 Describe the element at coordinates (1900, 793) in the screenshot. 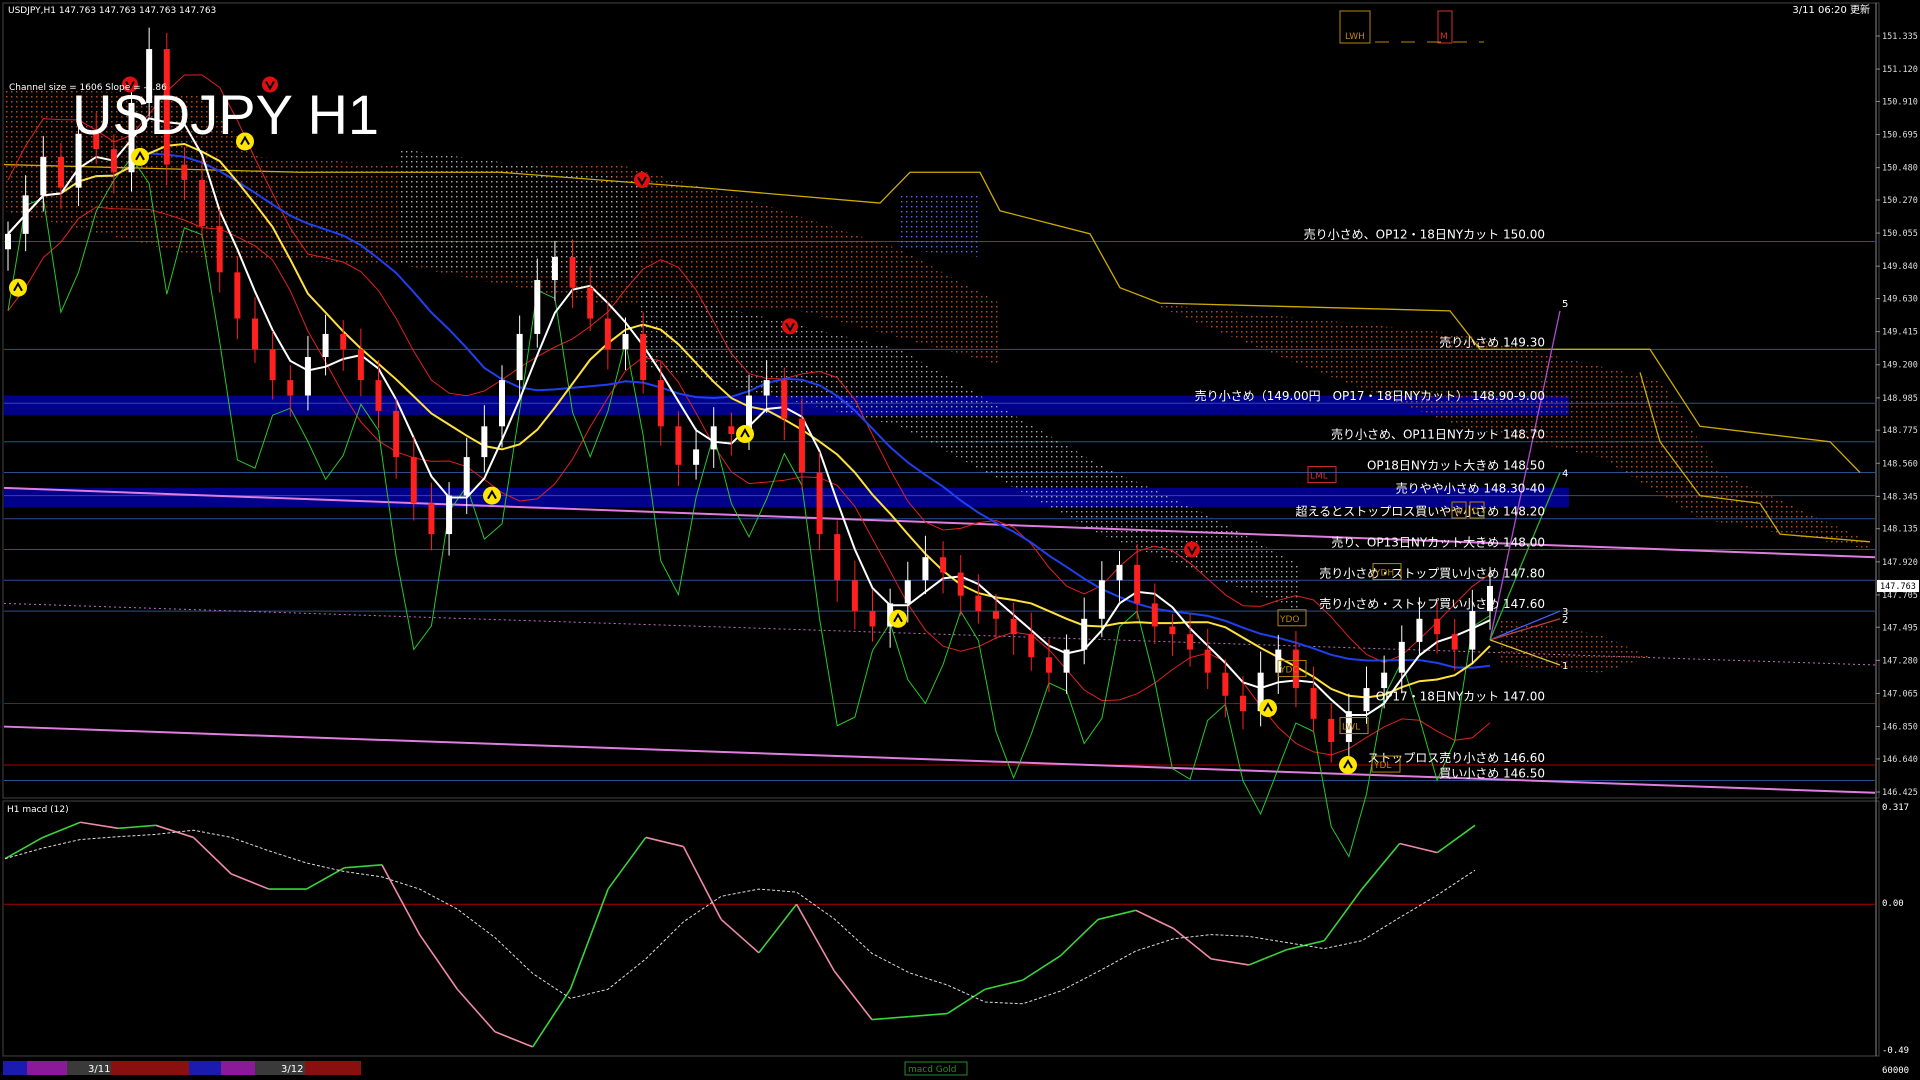

I see `price-tick-label: 146.425` at that location.